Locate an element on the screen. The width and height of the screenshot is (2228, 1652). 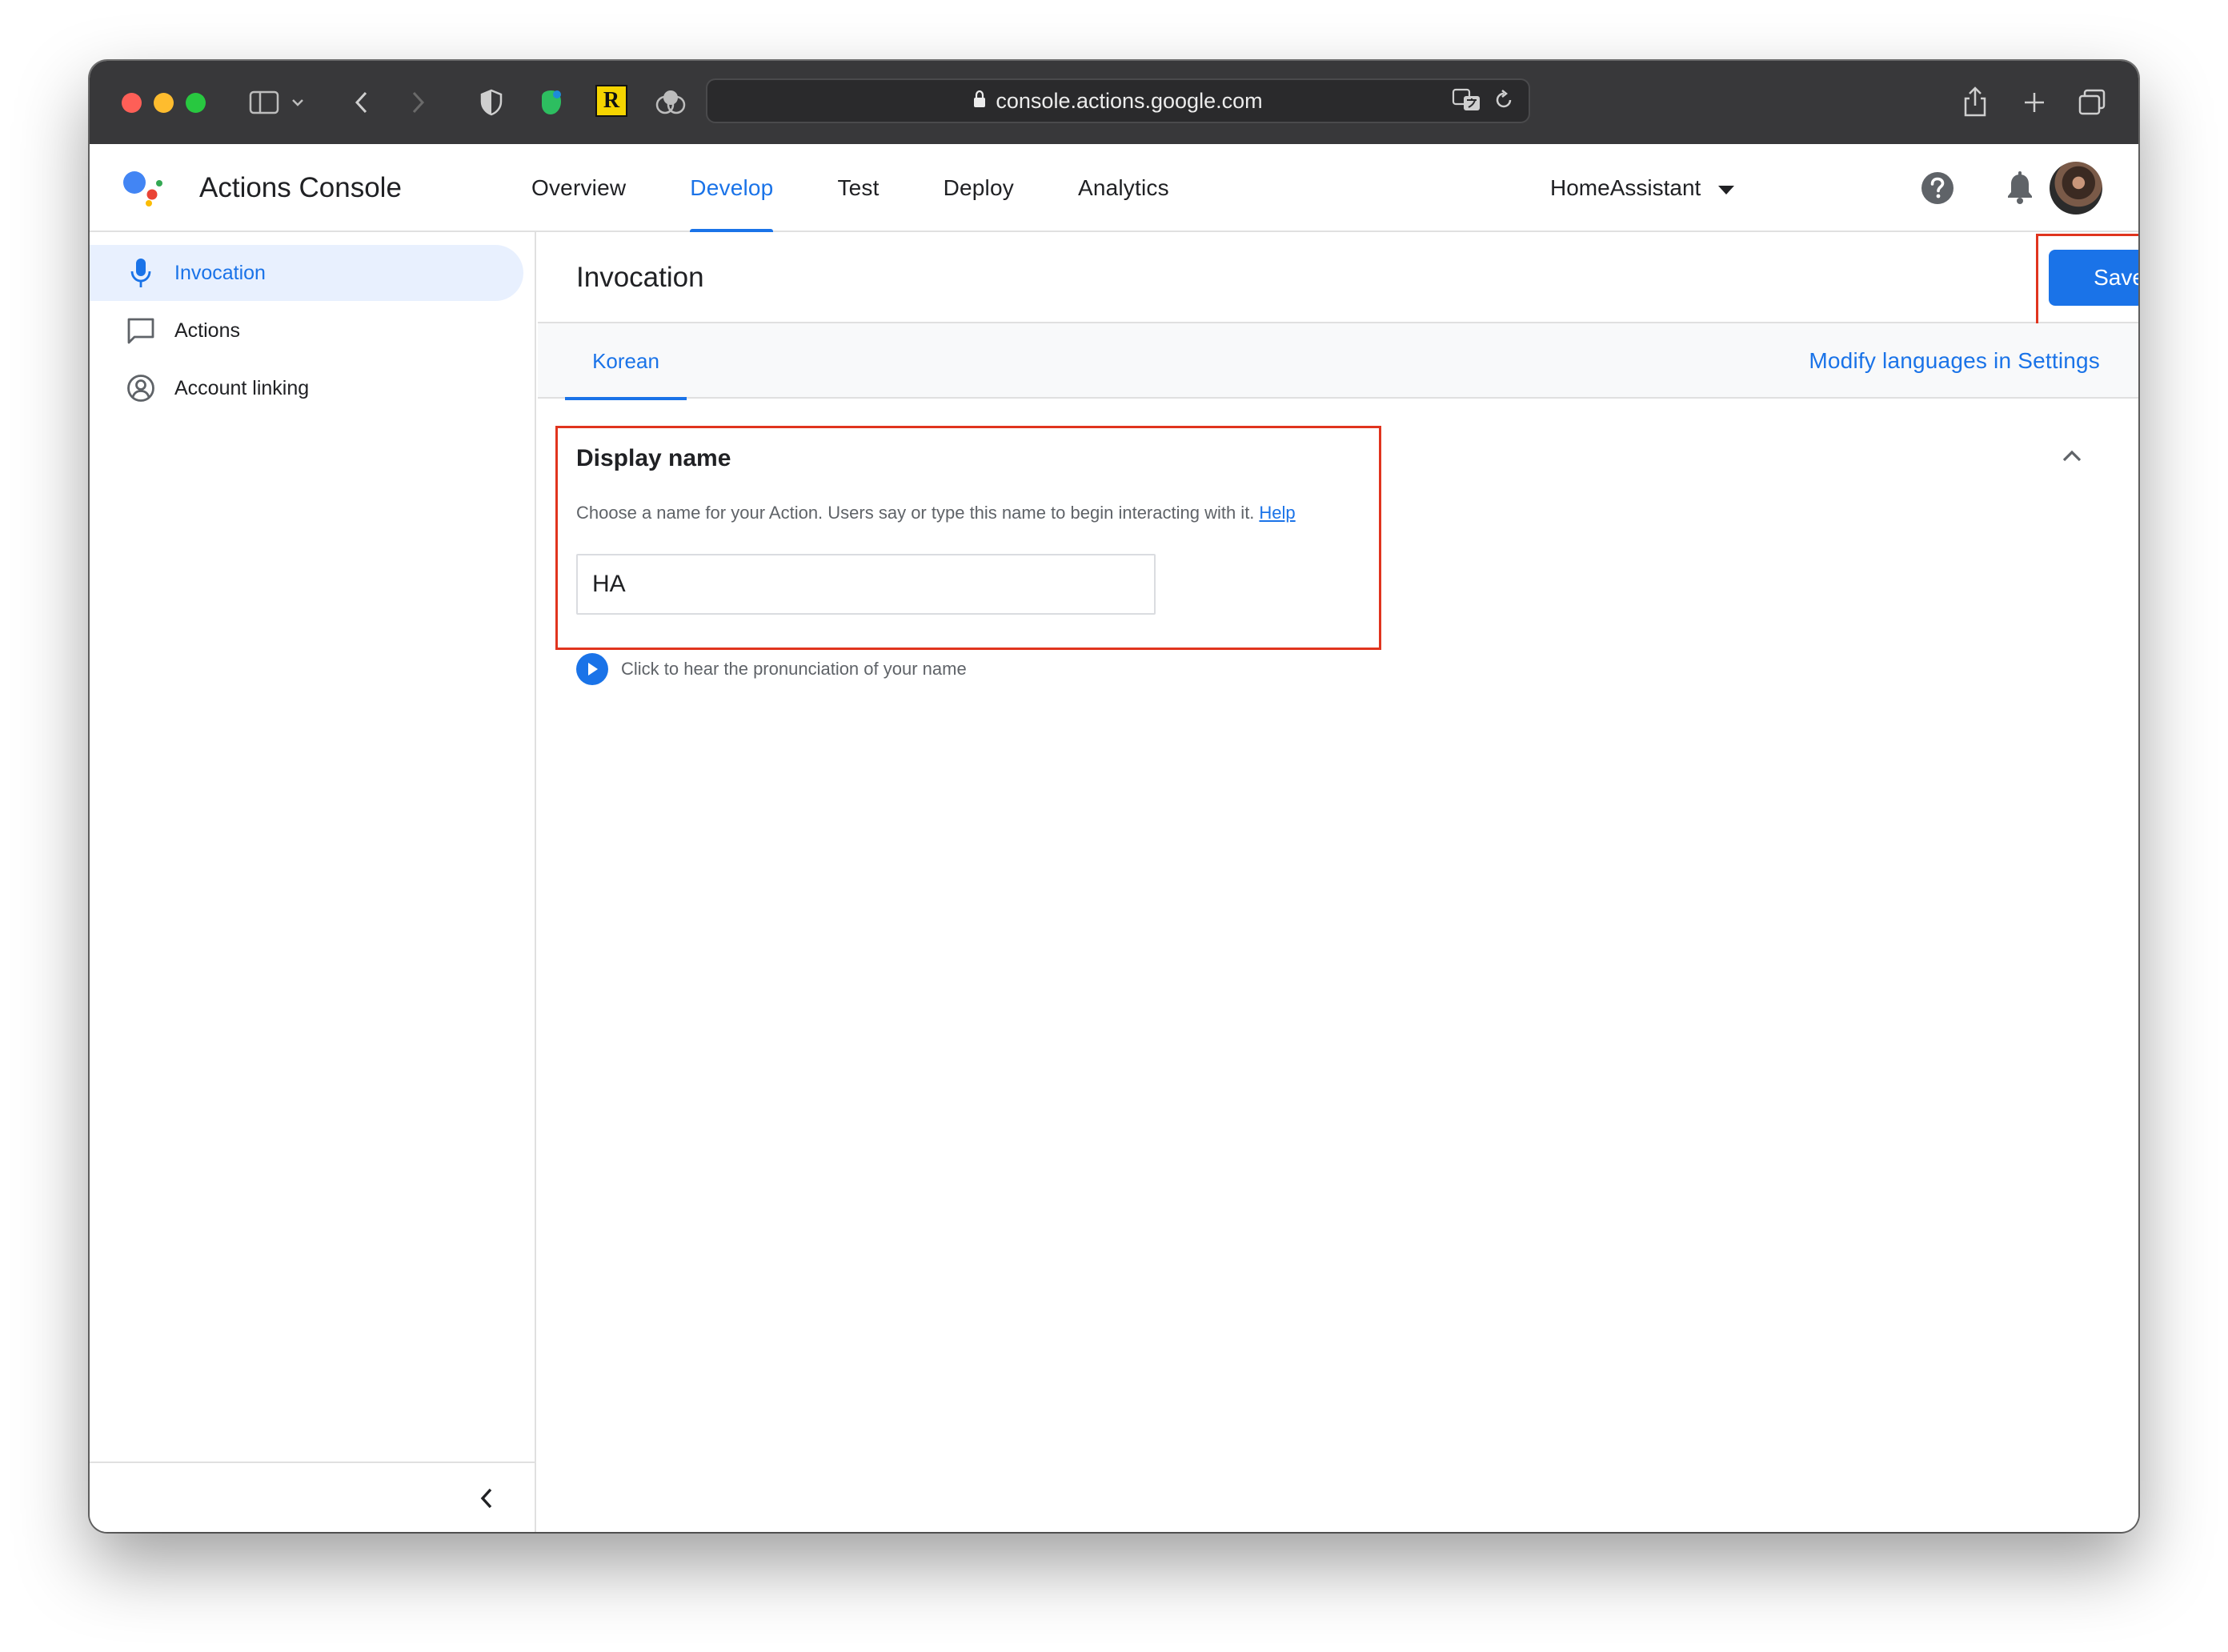
display-name-input is located at coordinates (866, 584).